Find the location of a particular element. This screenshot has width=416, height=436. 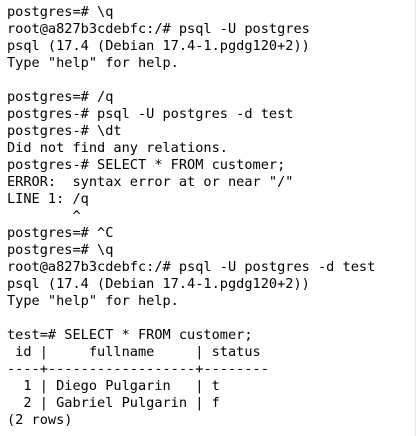

terminal-line: (2 rows) is located at coordinates (40, 420).